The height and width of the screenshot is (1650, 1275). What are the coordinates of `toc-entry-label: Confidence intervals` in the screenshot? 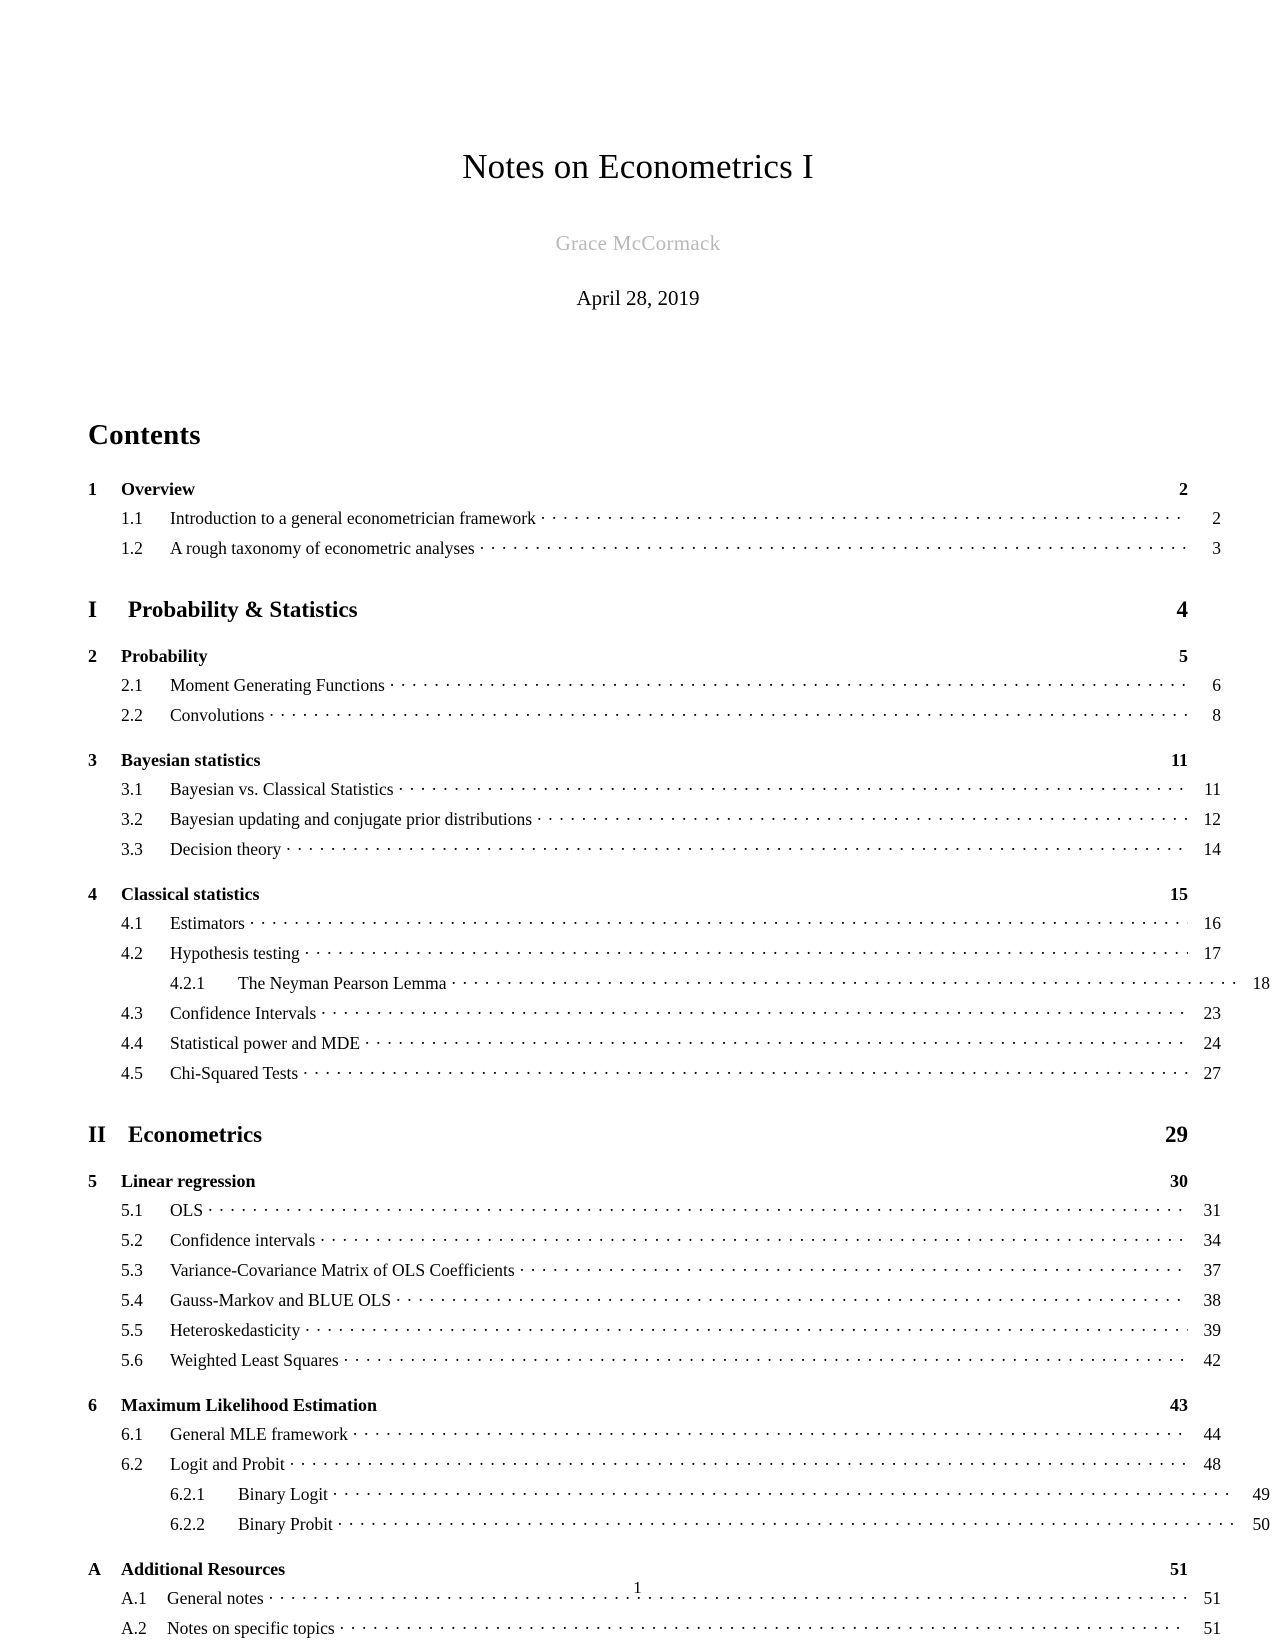 It's located at (243, 1240).